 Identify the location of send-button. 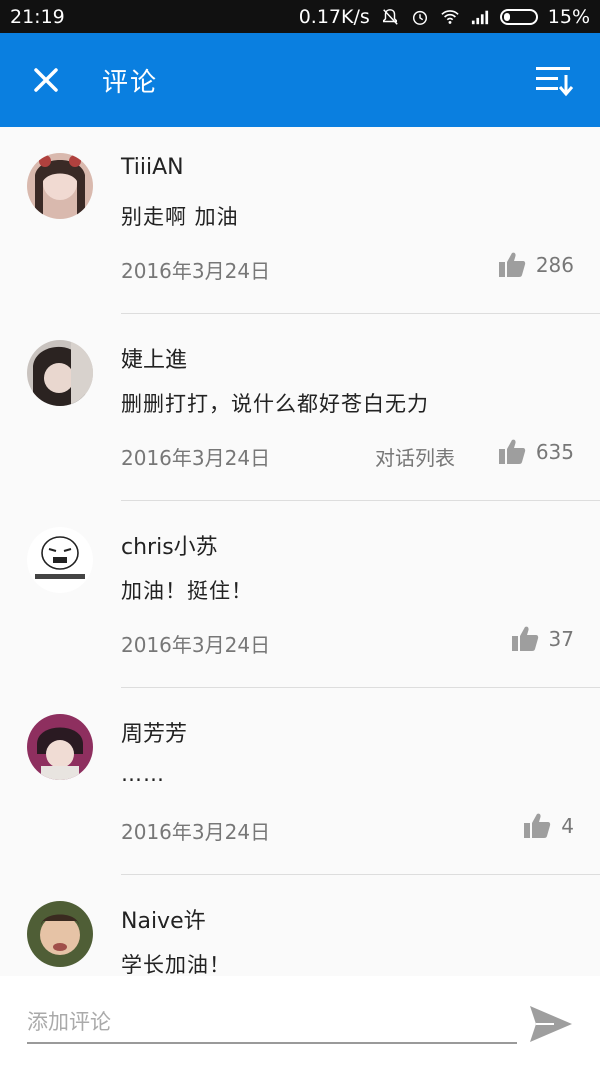
(551, 1024).